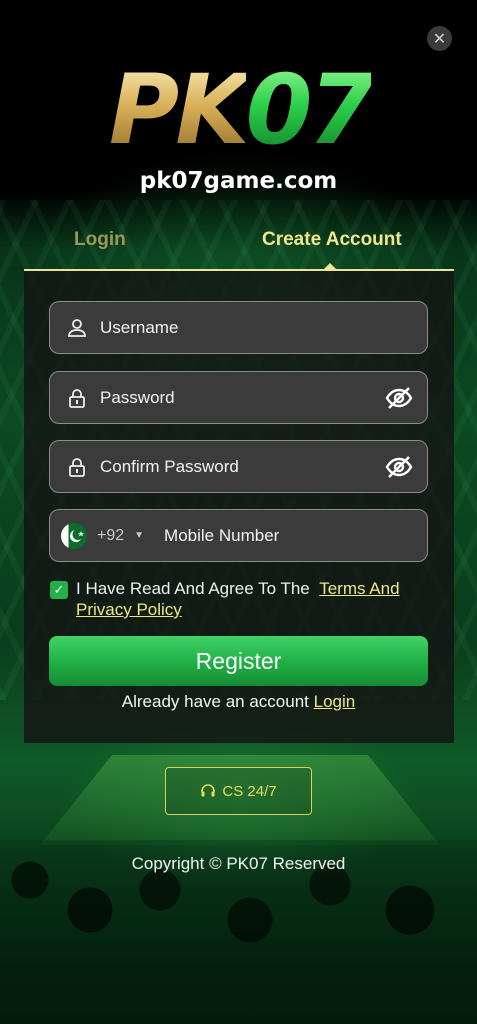  What do you see at coordinates (330, 266) in the screenshot?
I see `active-tab-indicator` at bounding box center [330, 266].